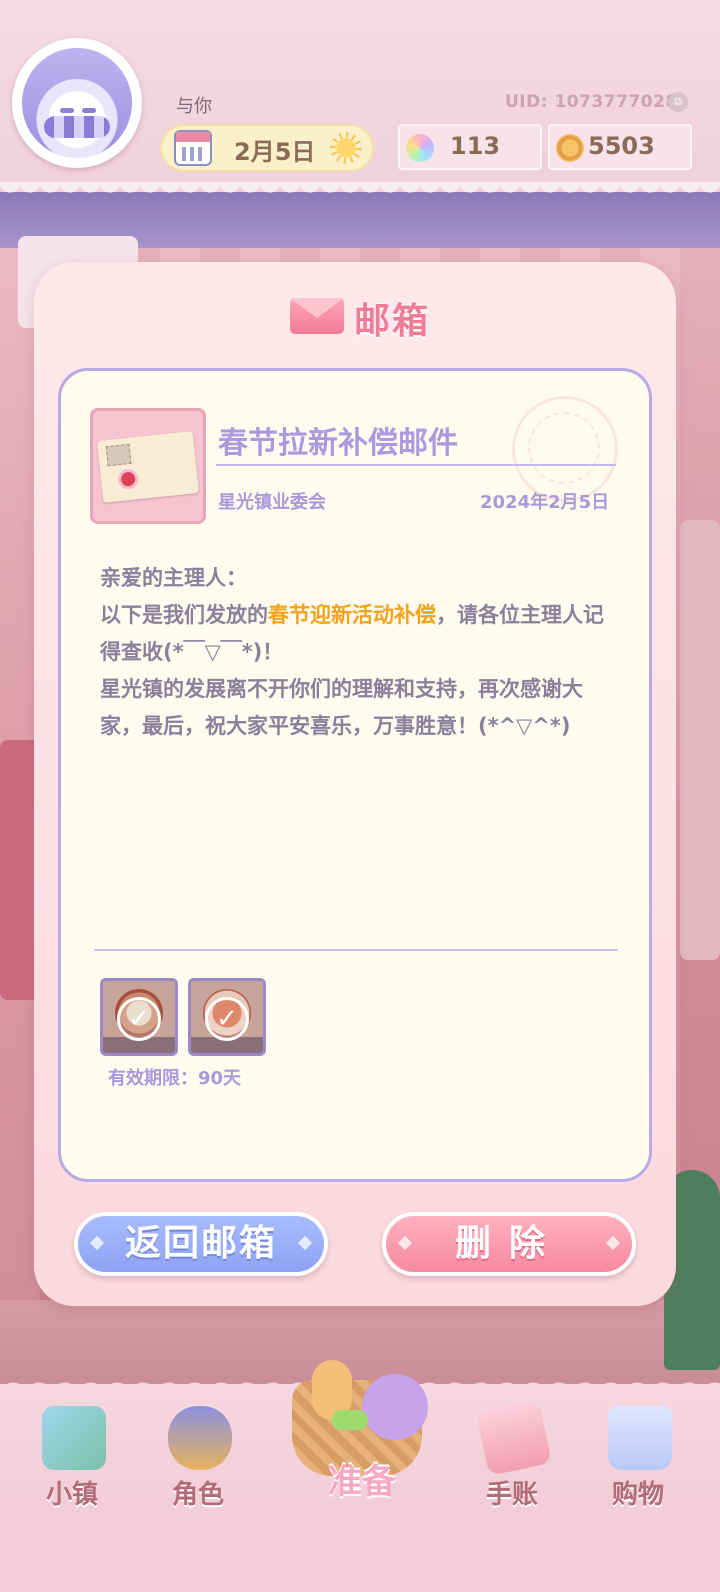 Image resolution: width=720 pixels, height=1592 pixels. I want to click on mailbox-title-text: 邮箱, so click(392, 321).